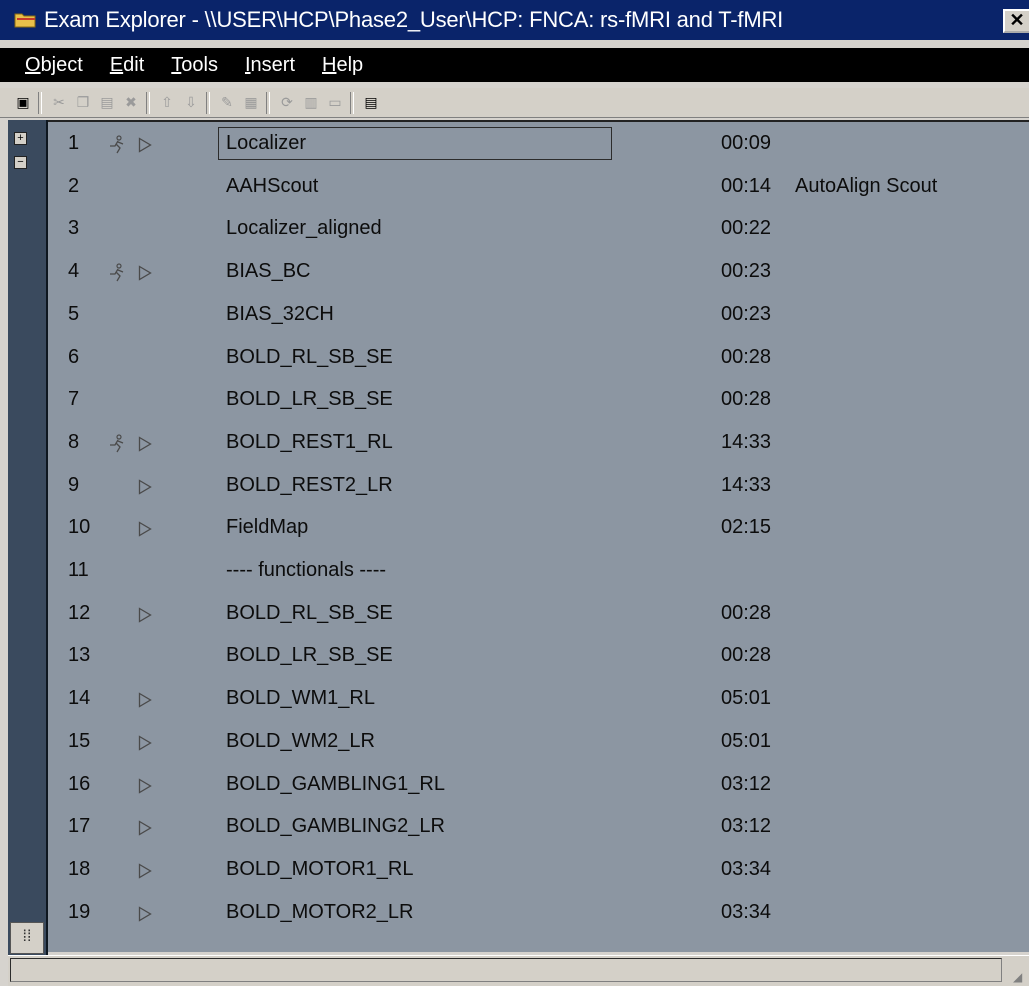  What do you see at coordinates (352, 102) in the screenshot?
I see `toolbar-separator` at bounding box center [352, 102].